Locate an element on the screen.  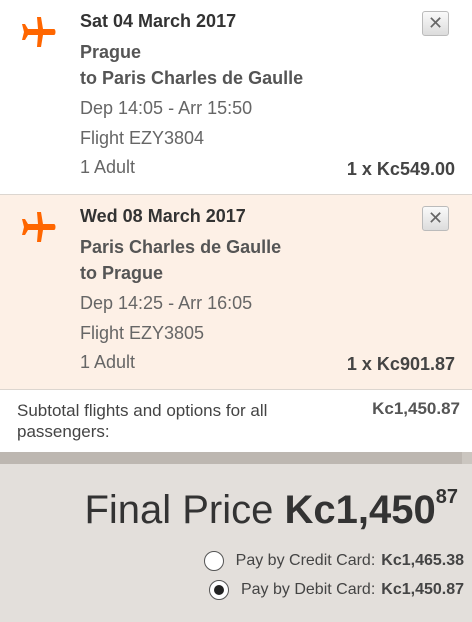
flight-destination: to Paris Charles de Gaulle is located at coordinates (192, 78).